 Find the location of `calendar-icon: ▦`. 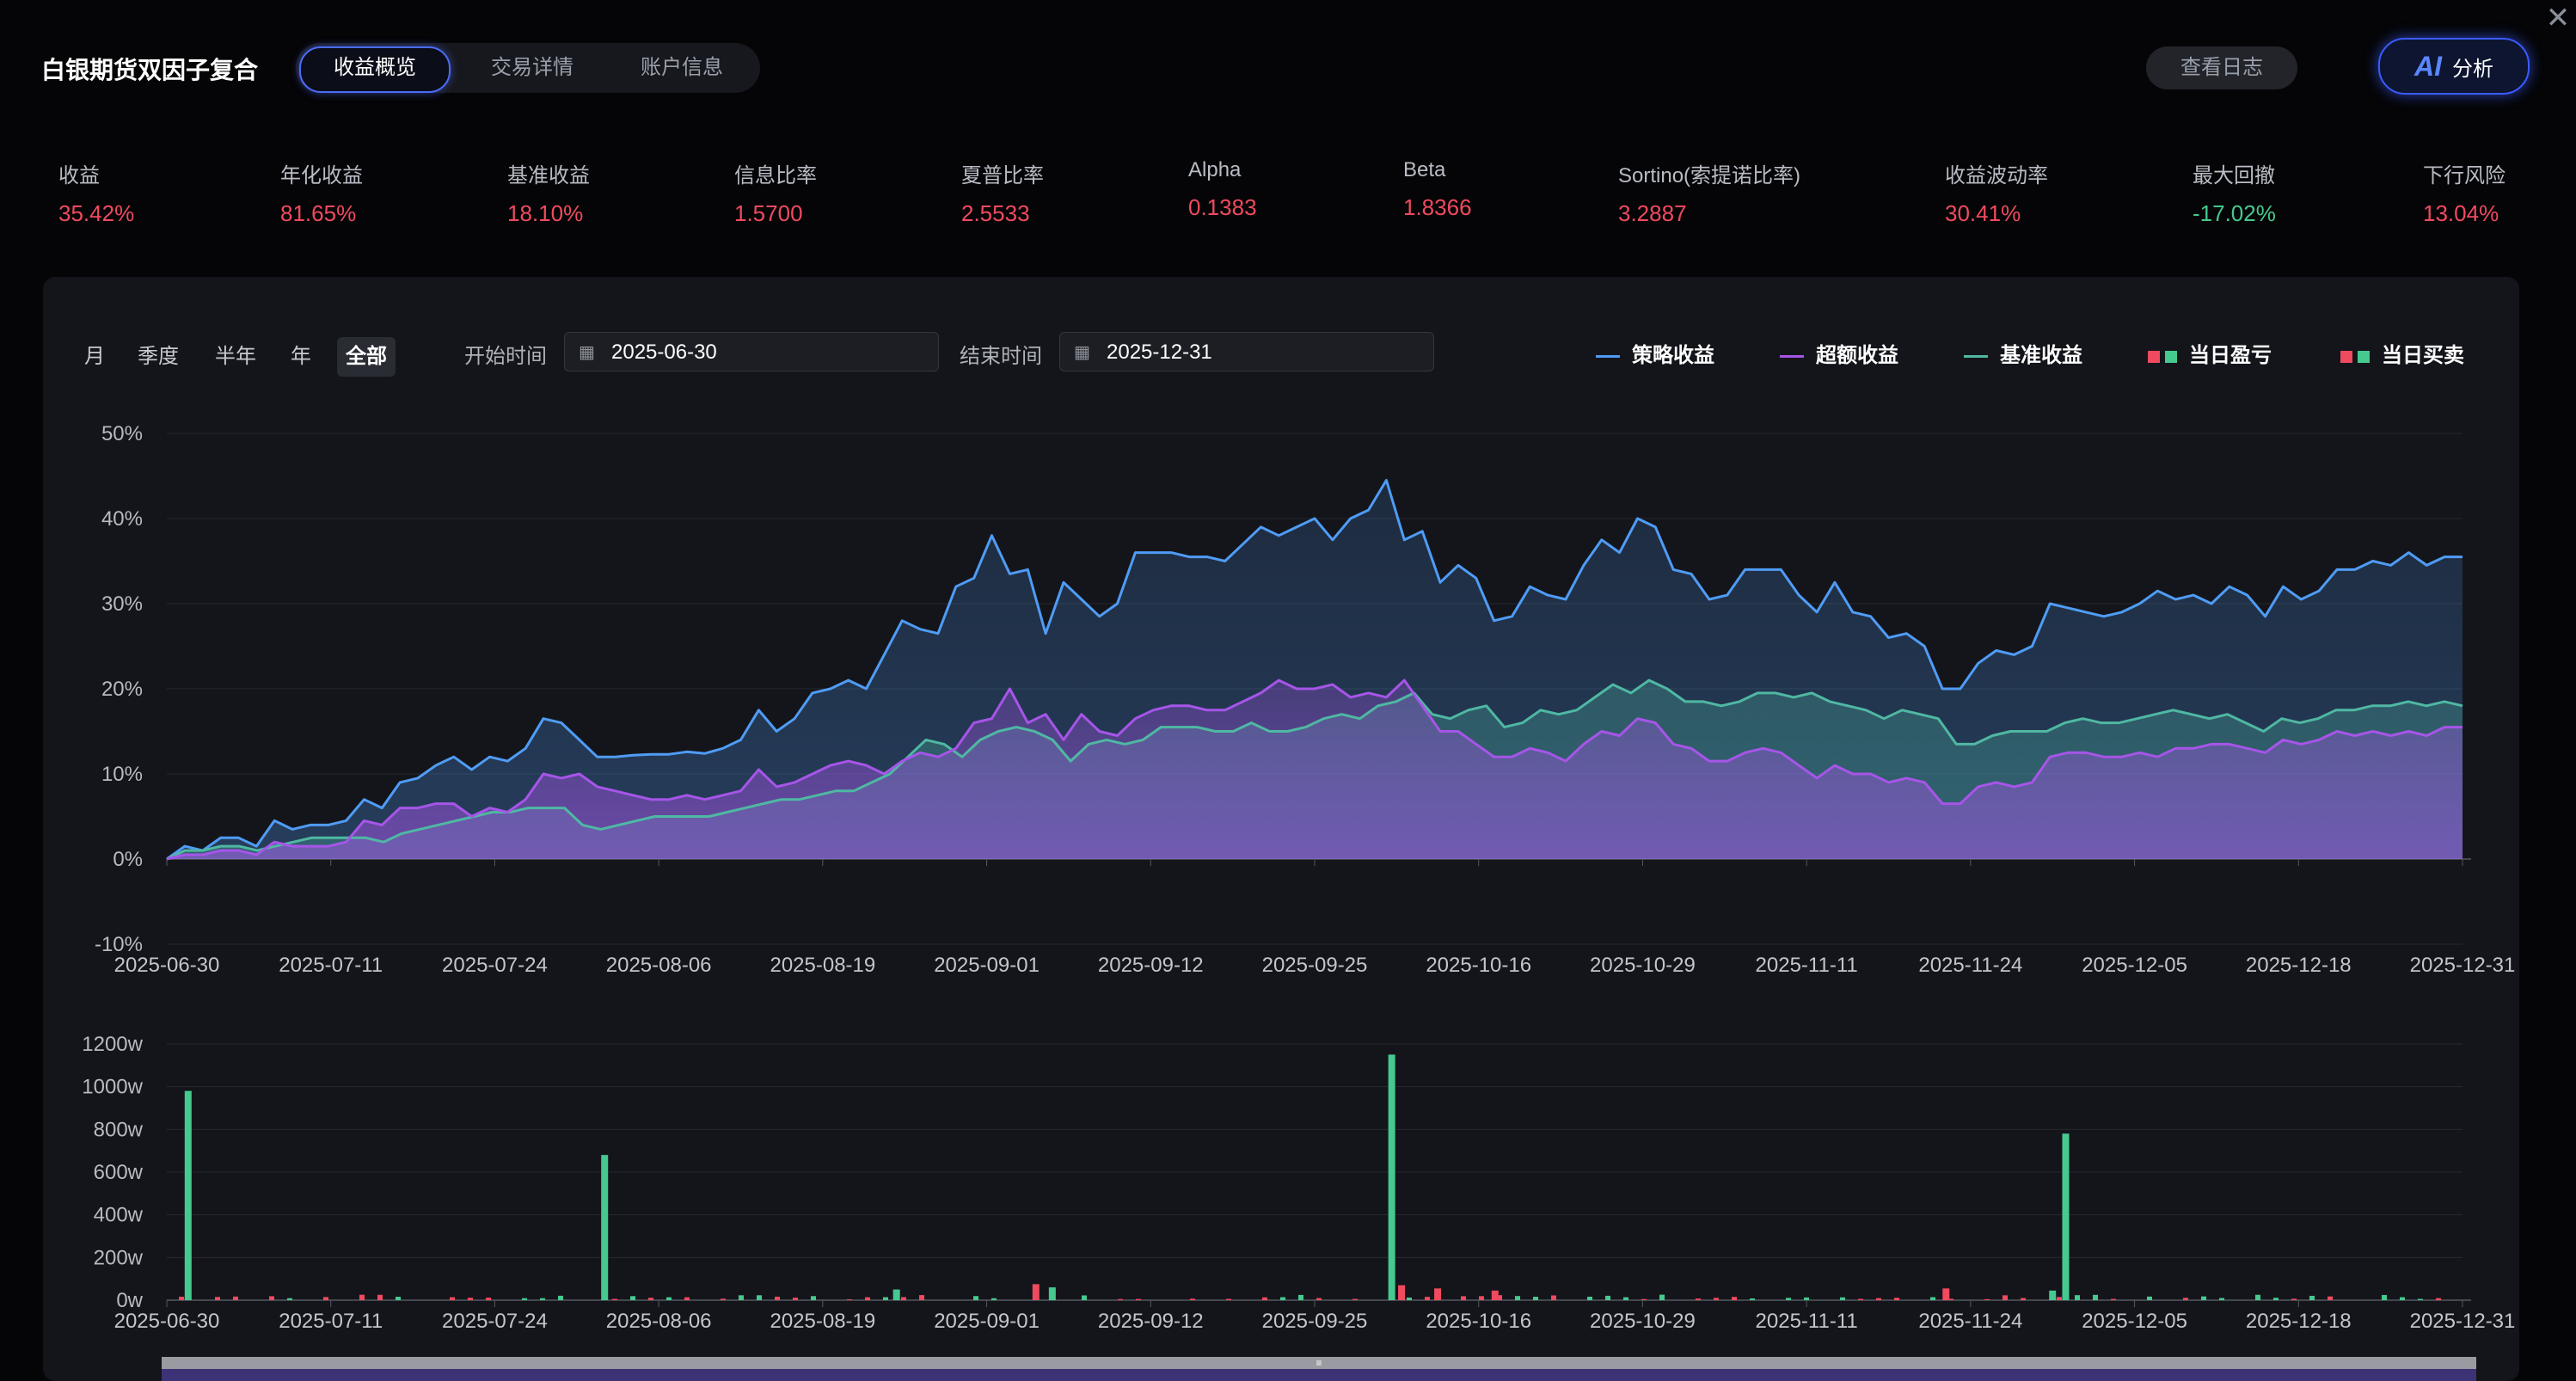

calendar-icon: ▦ is located at coordinates (587, 352).